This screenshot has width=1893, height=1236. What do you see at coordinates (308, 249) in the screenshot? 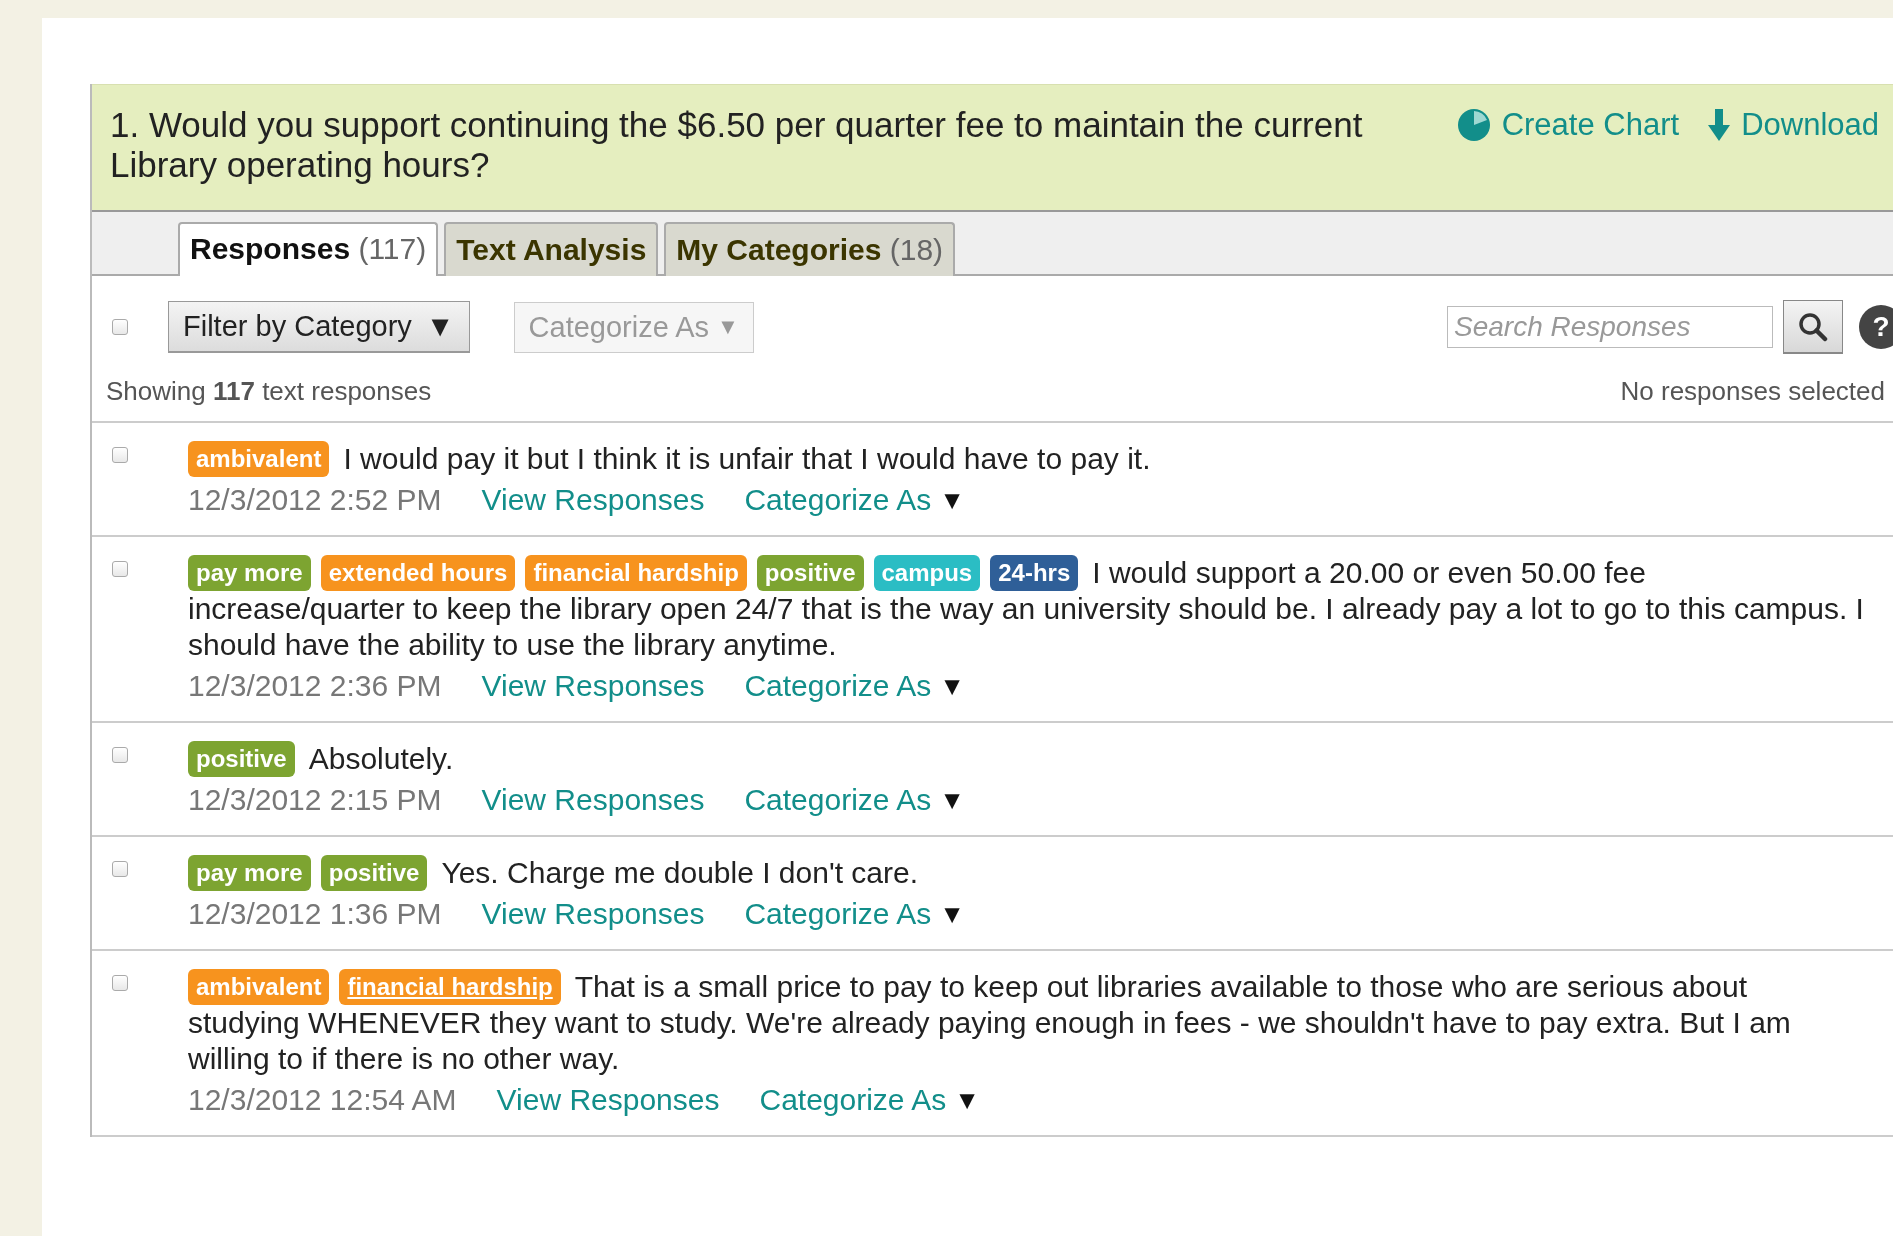
I see `tab: Responses (117)` at bounding box center [308, 249].